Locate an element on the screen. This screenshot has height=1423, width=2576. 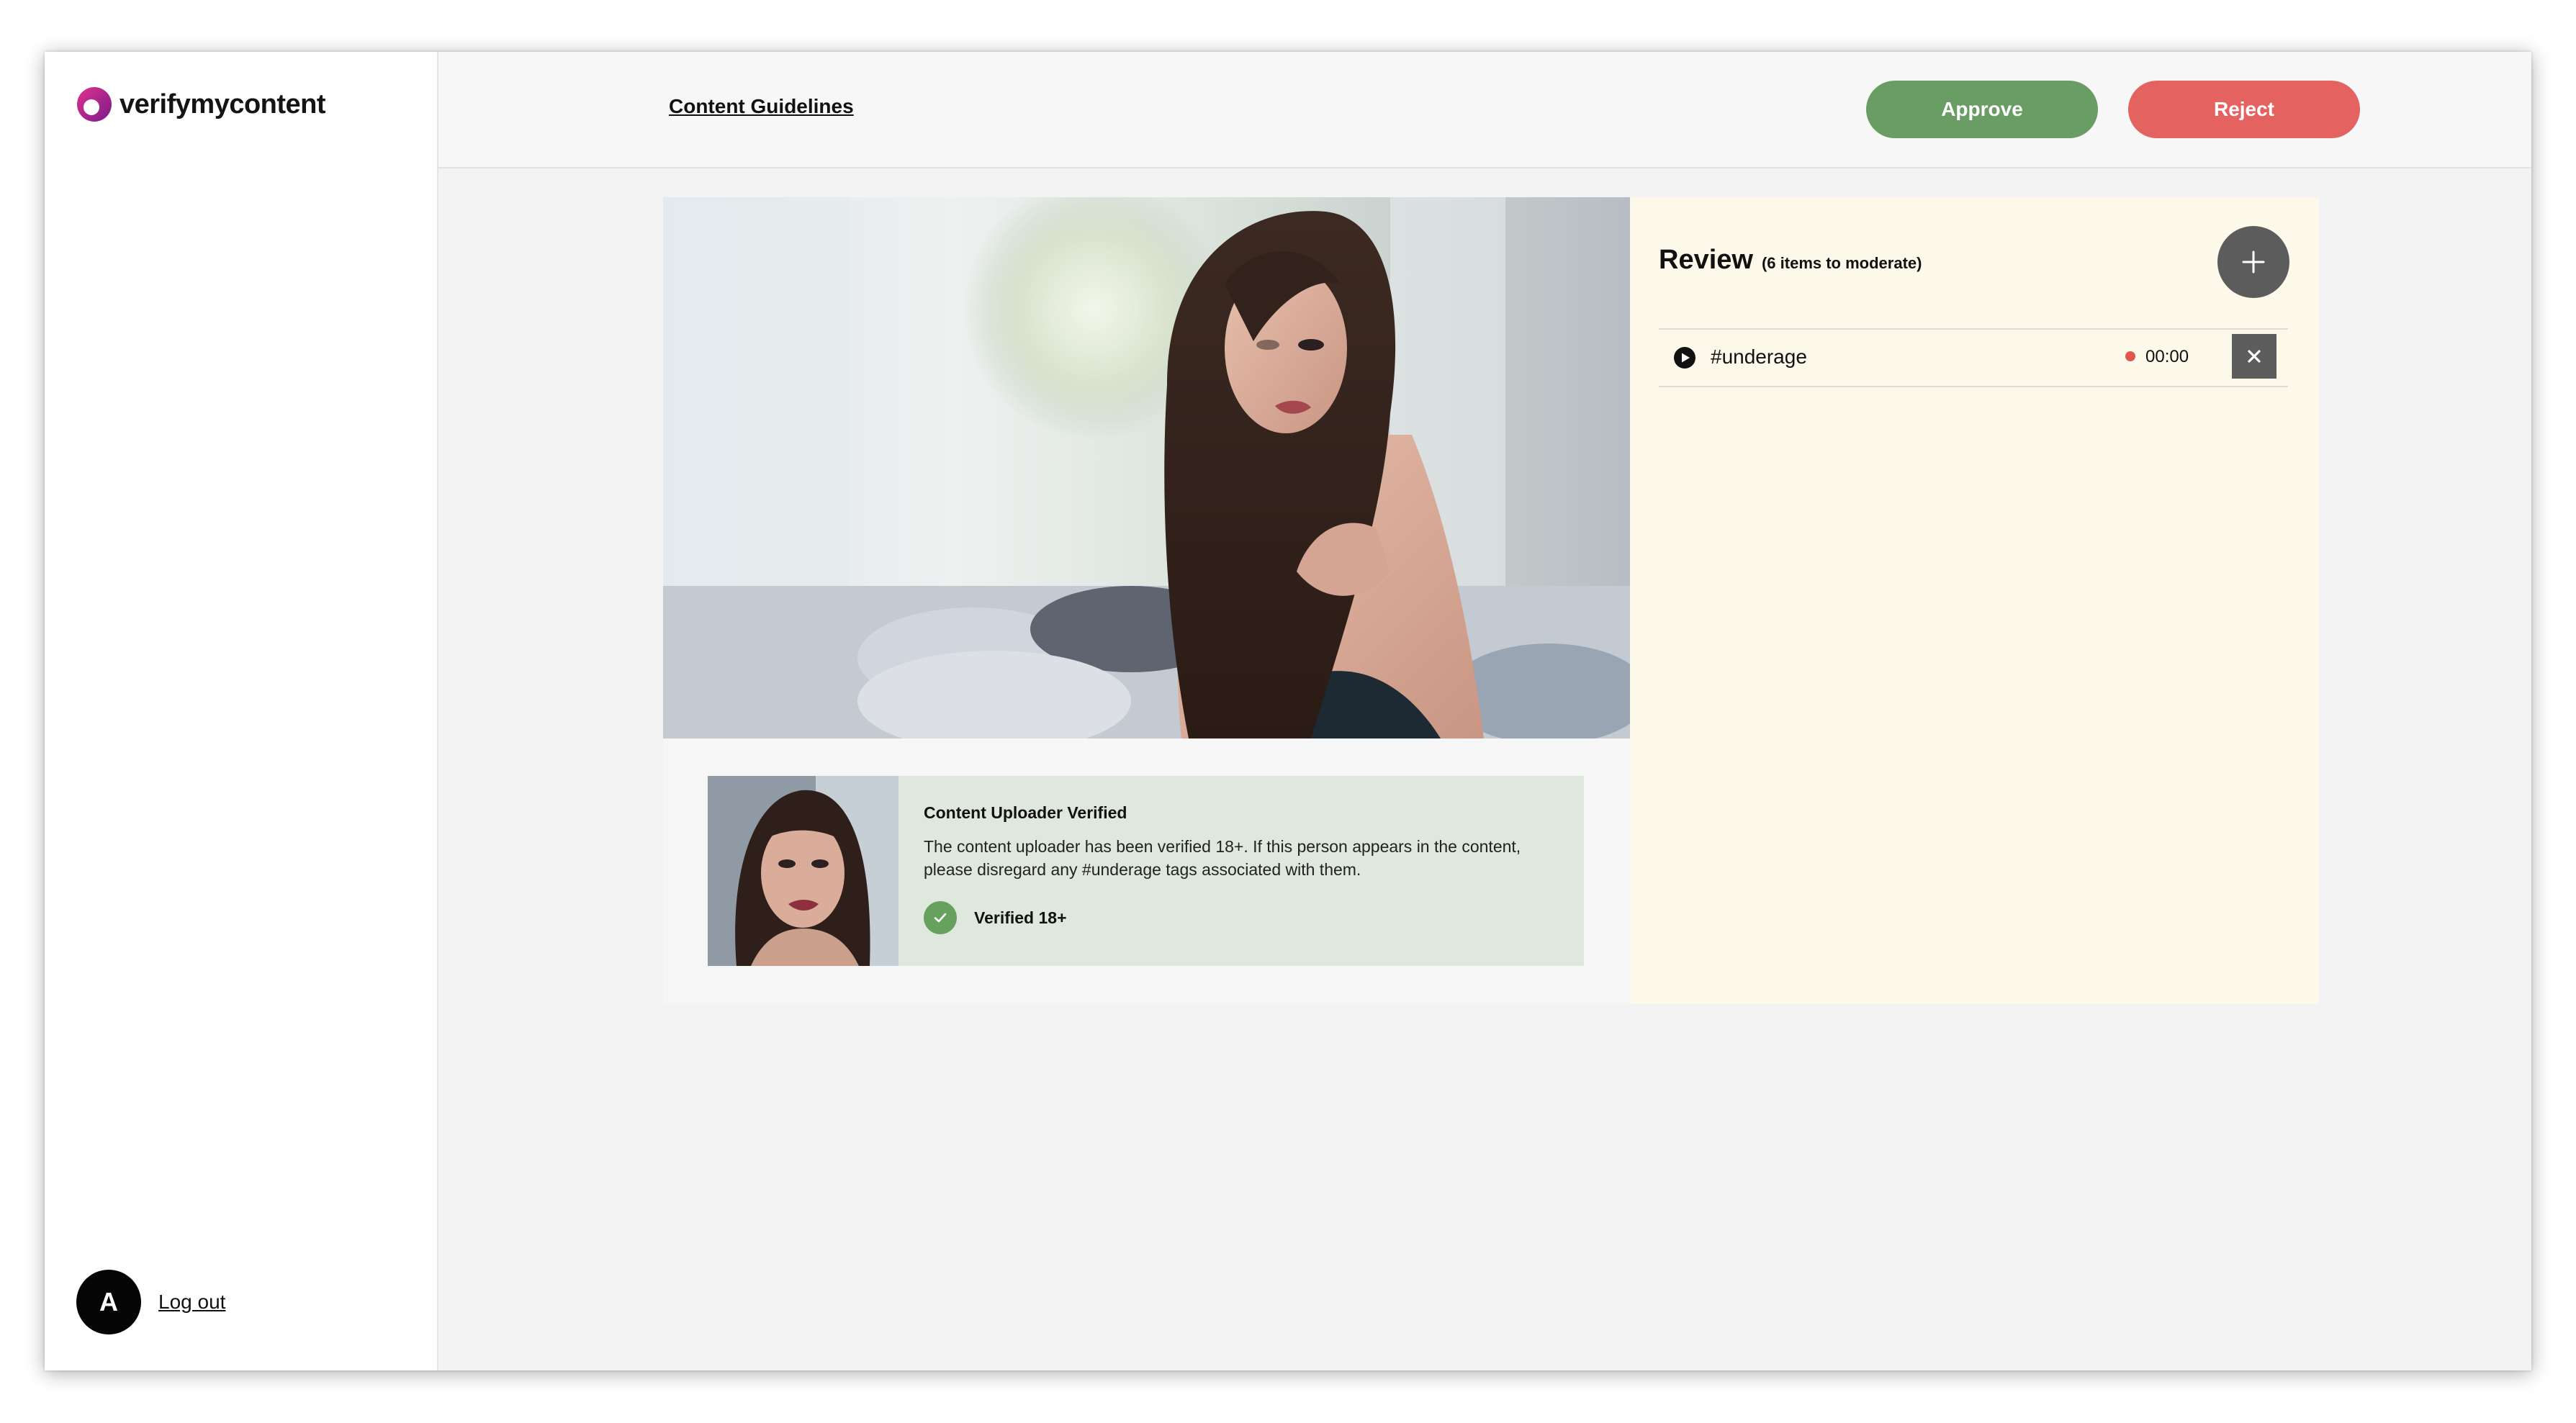
content-image is located at coordinates (1146, 468).